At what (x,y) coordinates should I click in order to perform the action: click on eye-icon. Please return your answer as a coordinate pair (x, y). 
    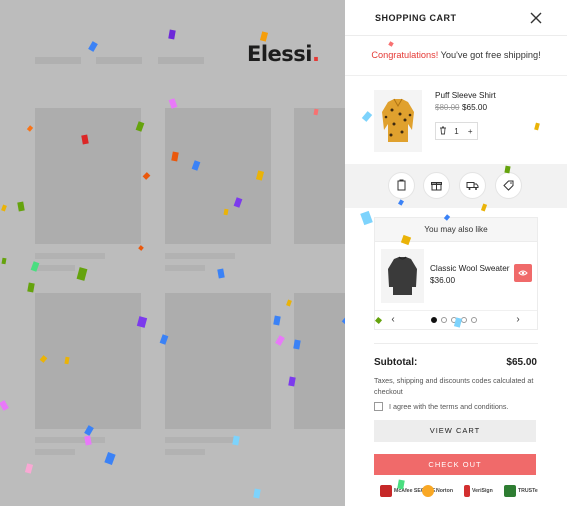
    Looking at the image, I should click on (523, 273).